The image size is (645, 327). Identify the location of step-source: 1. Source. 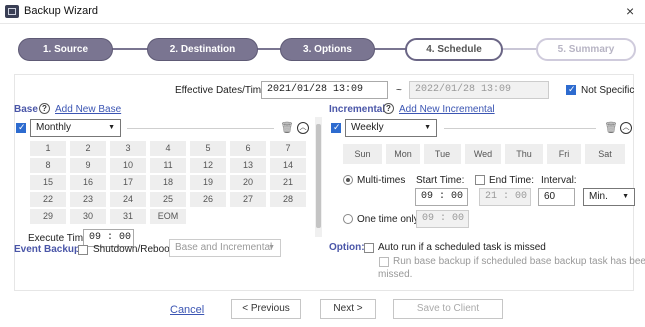
(65, 49).